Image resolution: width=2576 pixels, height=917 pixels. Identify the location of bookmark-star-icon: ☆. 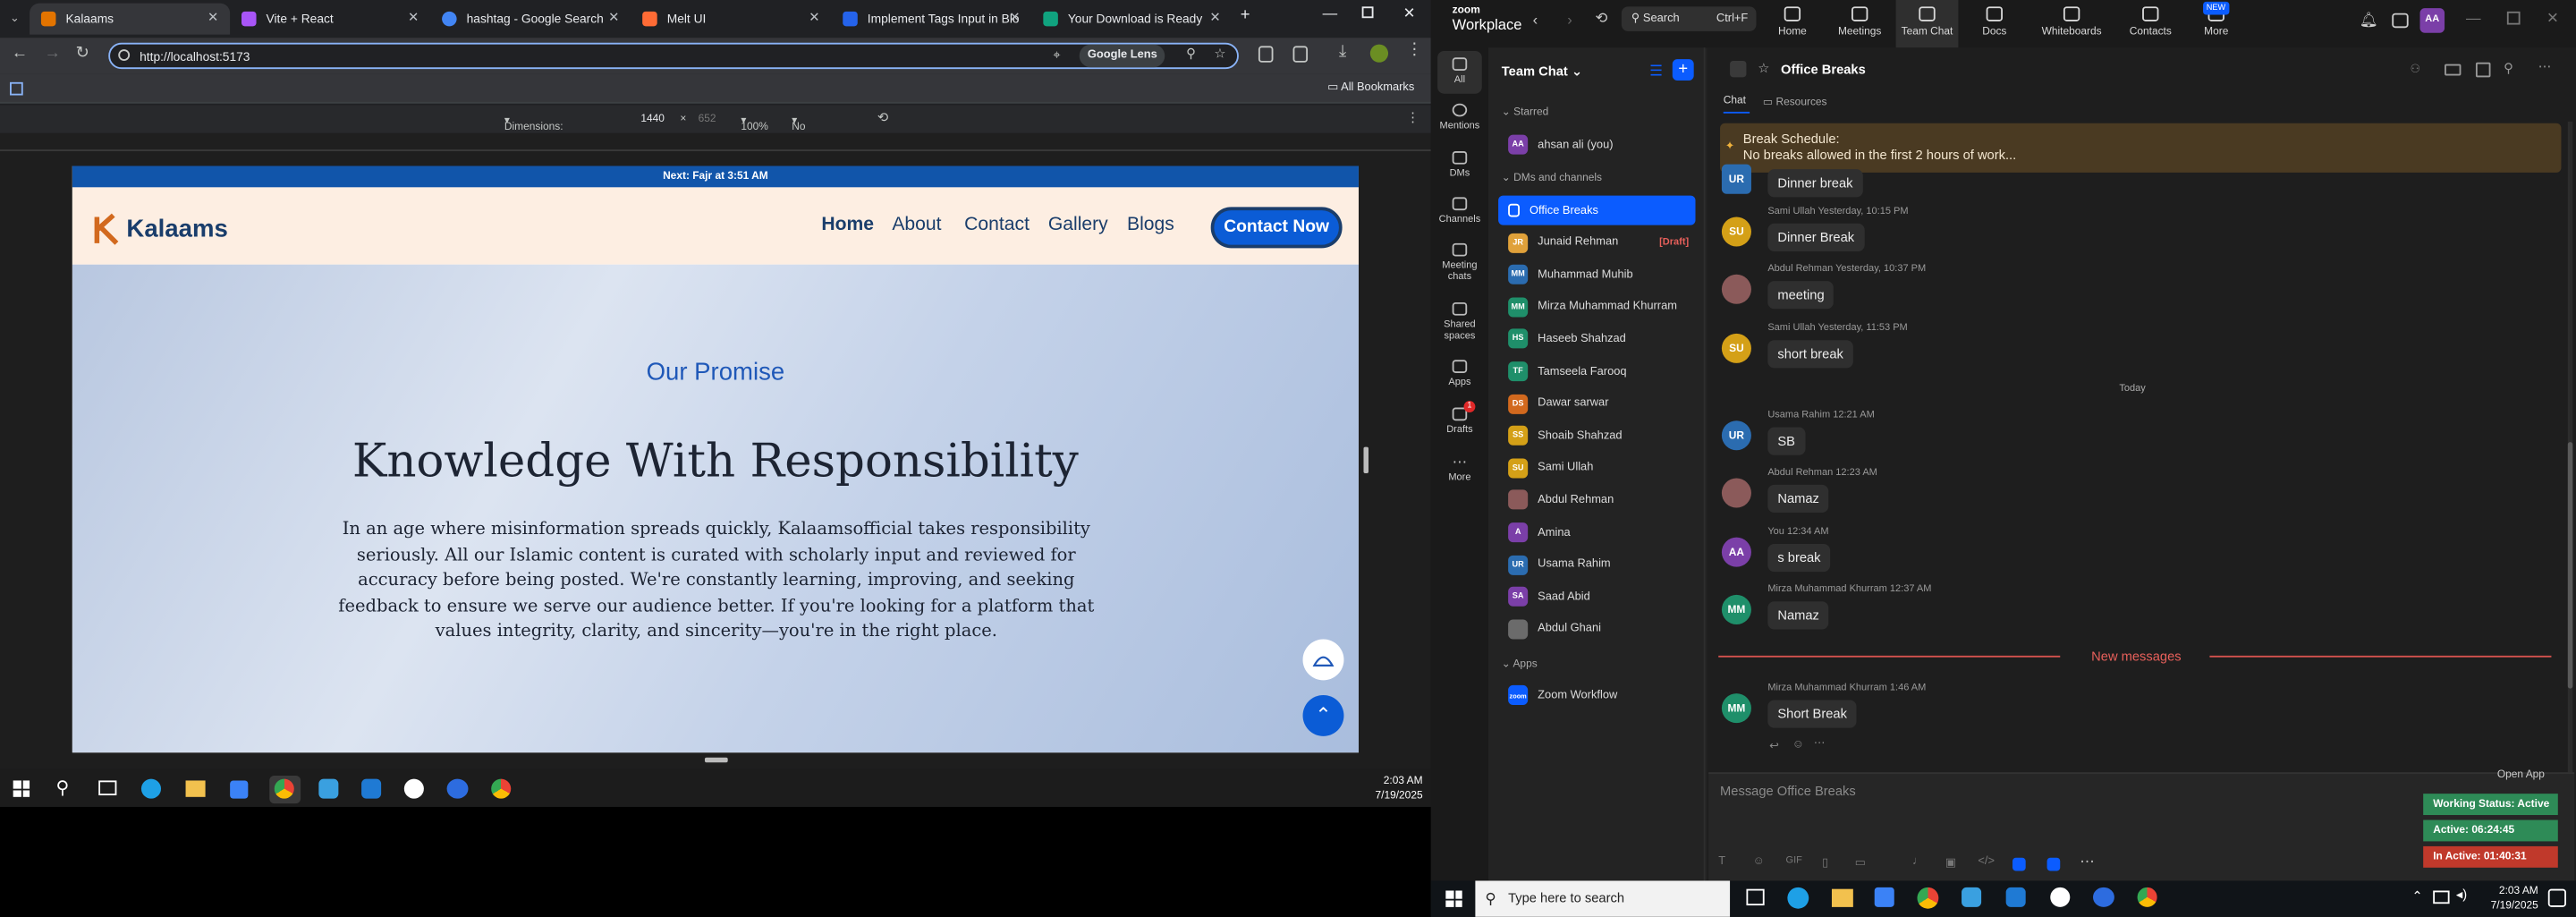
(1219, 54).